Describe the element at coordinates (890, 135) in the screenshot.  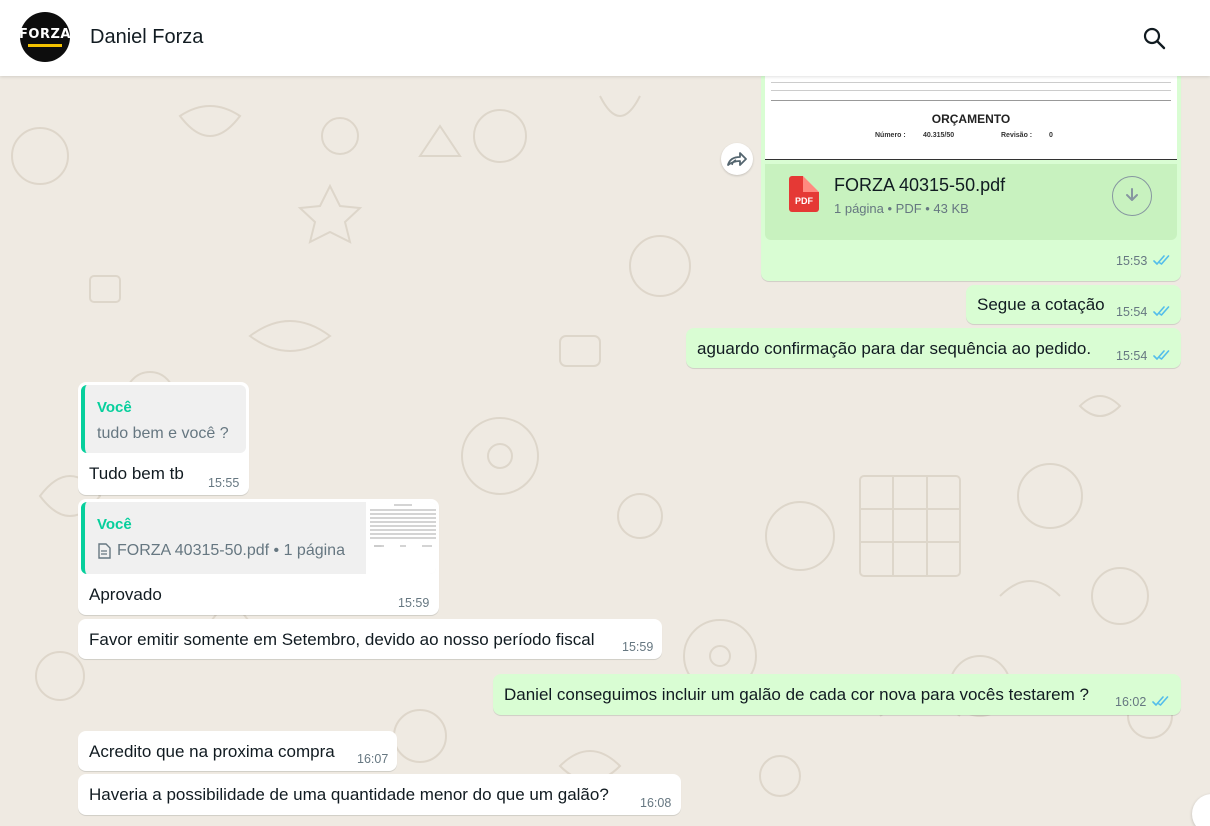
I see `pdf-preview-numero-label: Número :` at that location.